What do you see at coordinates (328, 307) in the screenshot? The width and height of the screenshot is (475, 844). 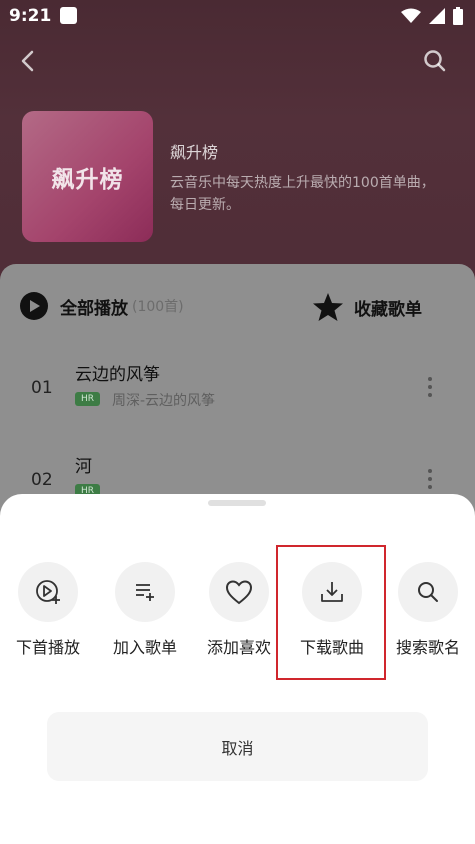 I see `star-icon` at bounding box center [328, 307].